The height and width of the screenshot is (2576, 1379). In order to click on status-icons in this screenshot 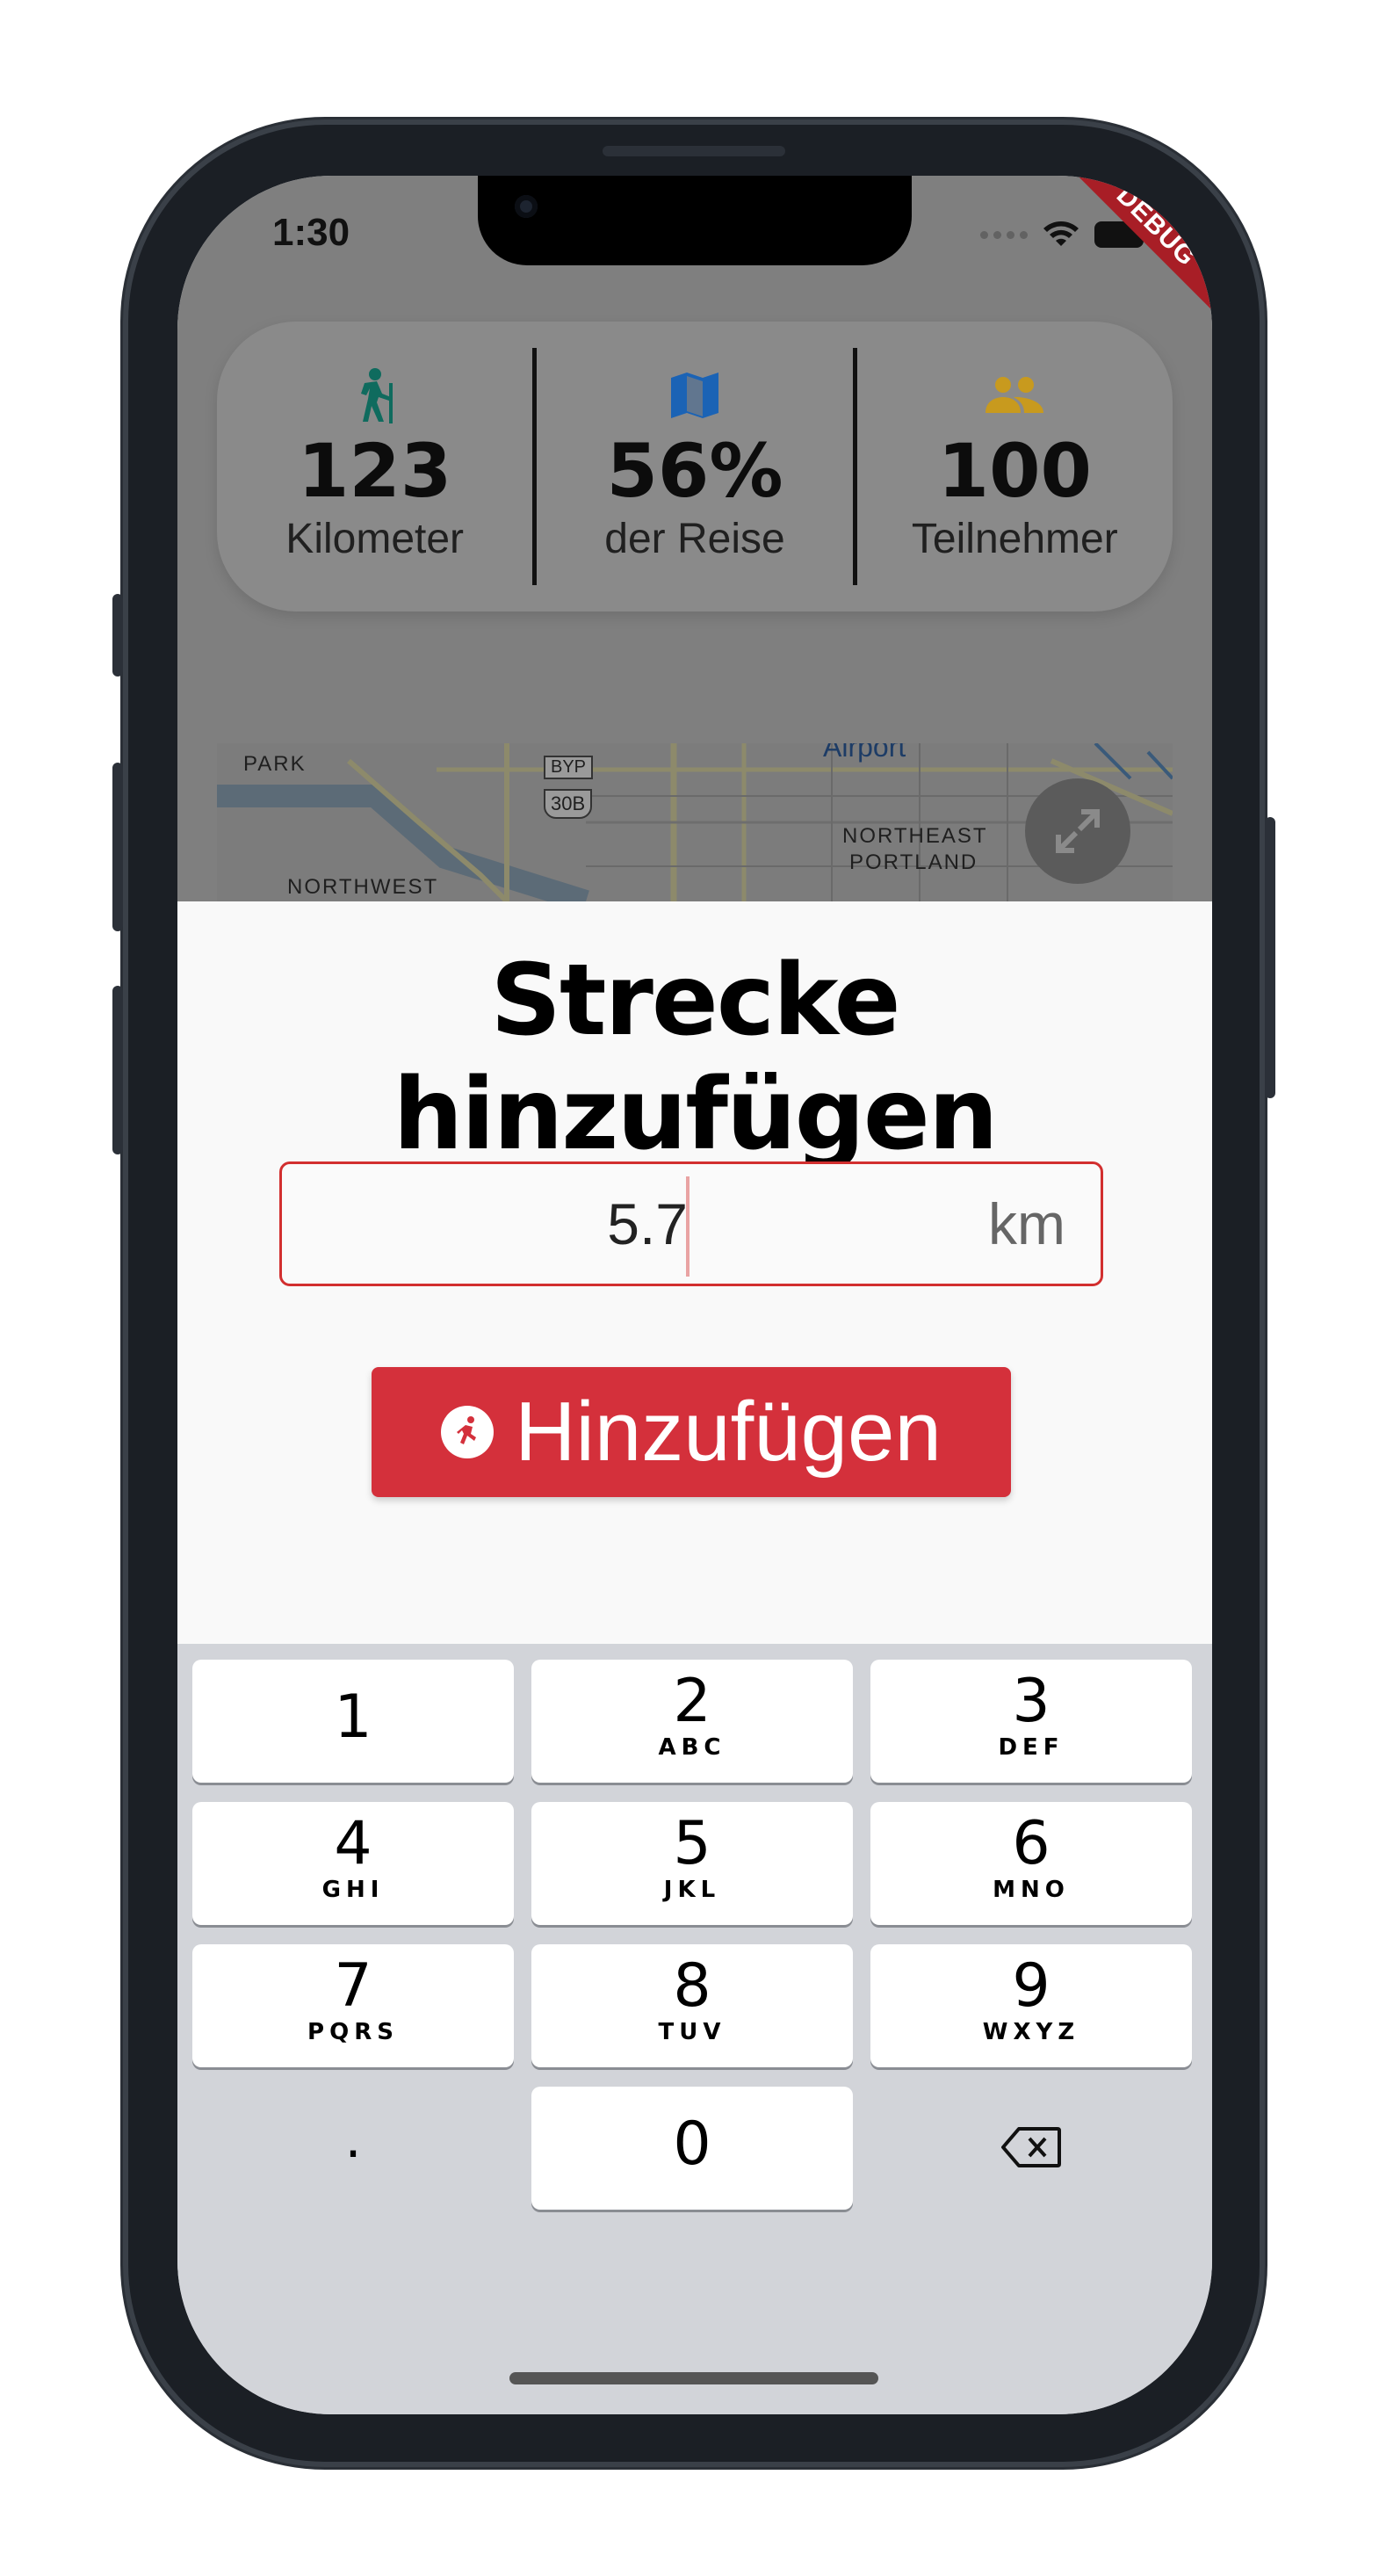, I will do `click(1065, 235)`.